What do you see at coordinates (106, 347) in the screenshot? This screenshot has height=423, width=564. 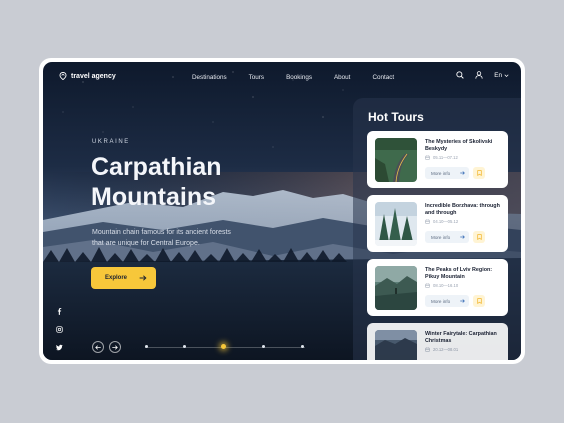 I see `slider-arrows` at bounding box center [106, 347].